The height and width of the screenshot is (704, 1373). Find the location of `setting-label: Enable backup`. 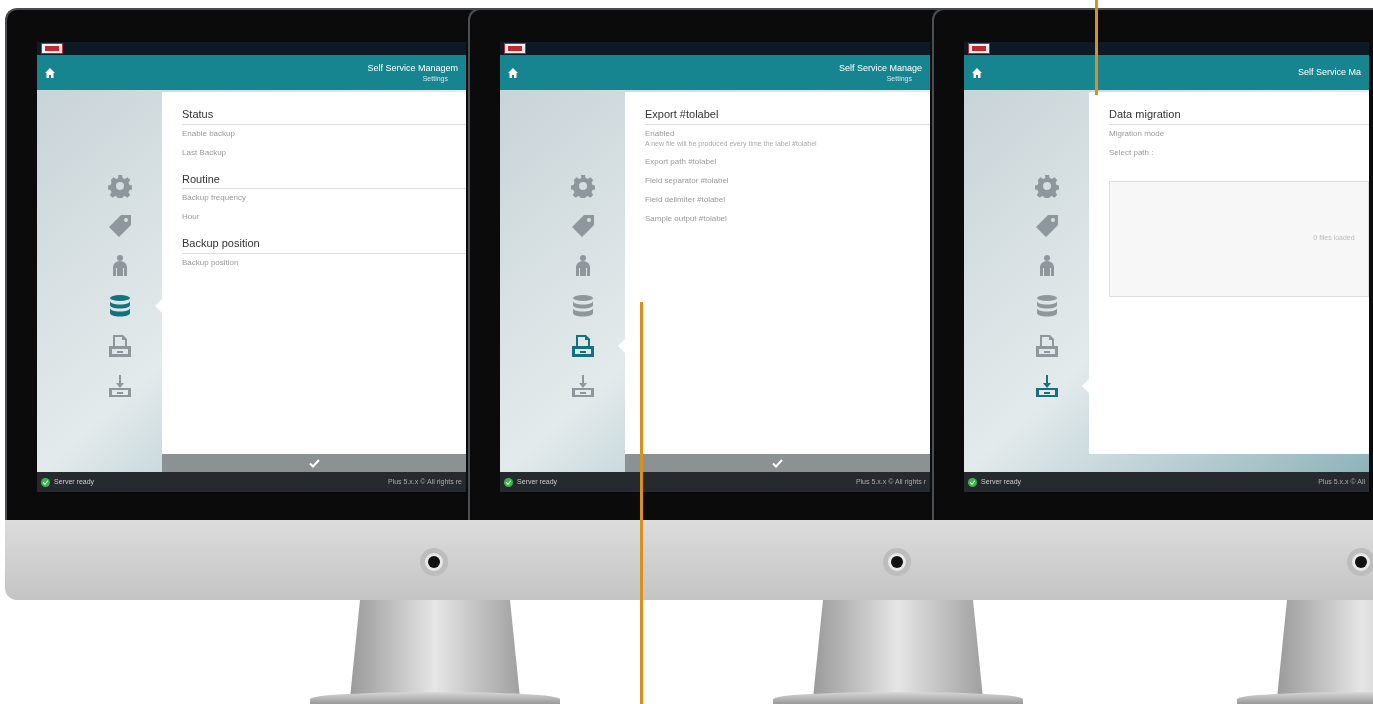

setting-label: Enable backup is located at coordinates (209, 133).